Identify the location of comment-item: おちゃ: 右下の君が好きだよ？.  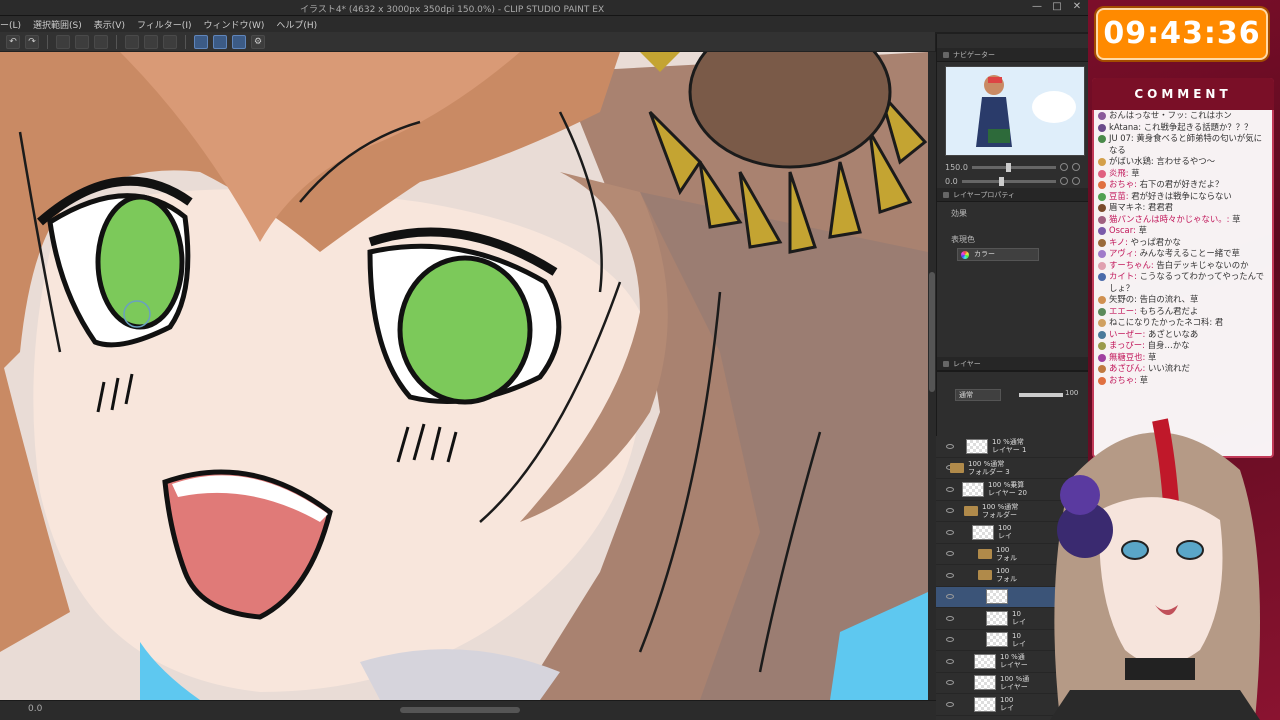
(1184, 185).